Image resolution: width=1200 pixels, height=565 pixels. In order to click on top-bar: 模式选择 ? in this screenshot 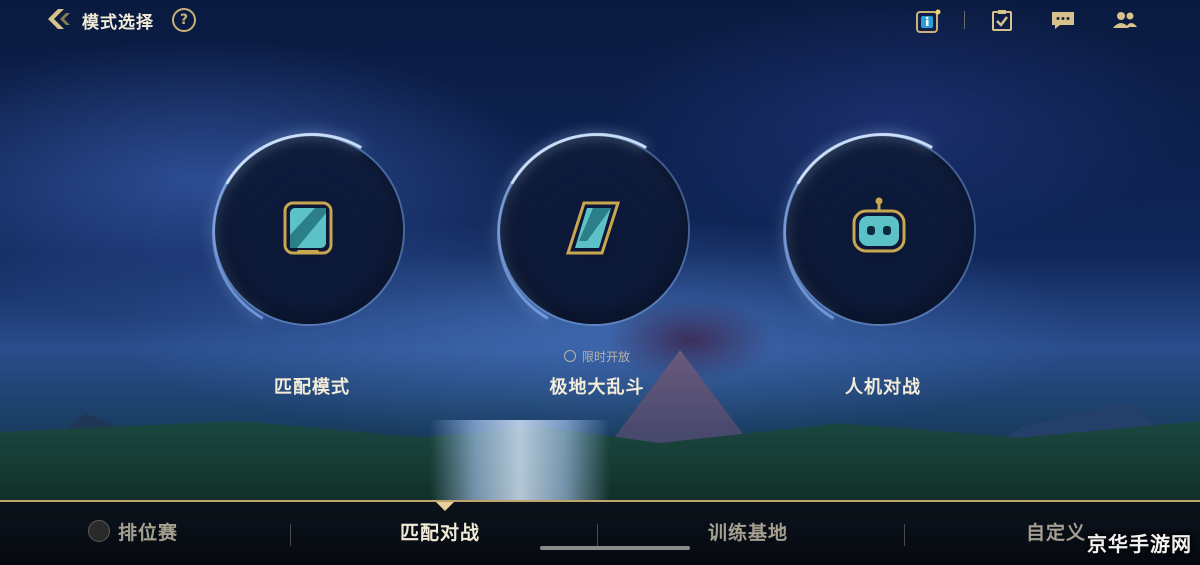, I will do `click(600, 20)`.